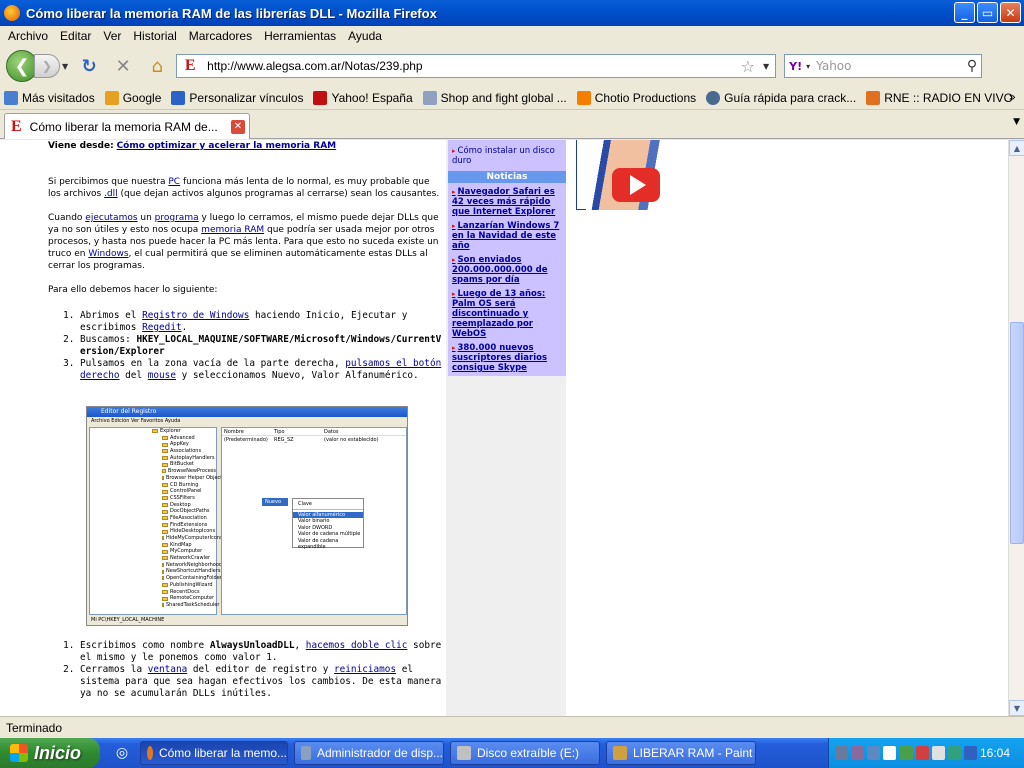 Image resolution: width=1024 pixels, height=768 pixels. I want to click on bookmark-rne: RNE :: RADIO EN VIVO, so click(939, 97).